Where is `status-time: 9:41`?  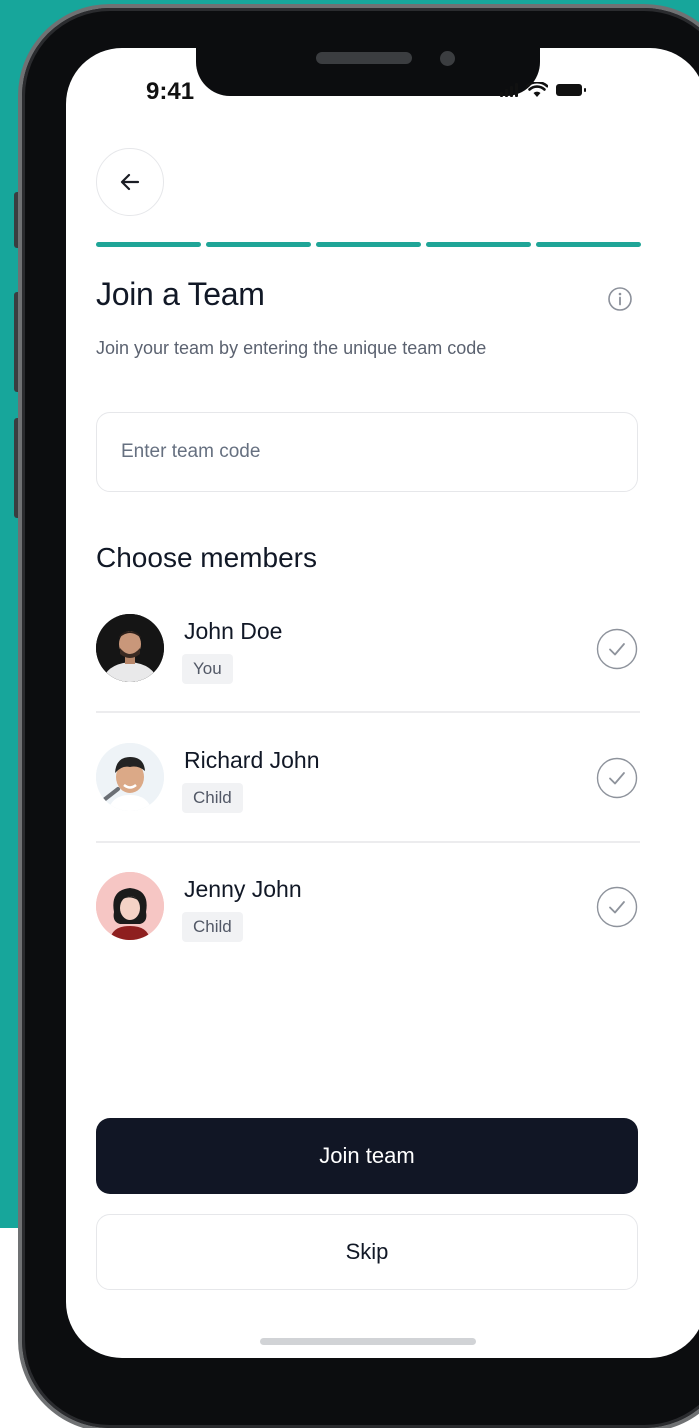 status-time: 9:41 is located at coordinates (170, 91).